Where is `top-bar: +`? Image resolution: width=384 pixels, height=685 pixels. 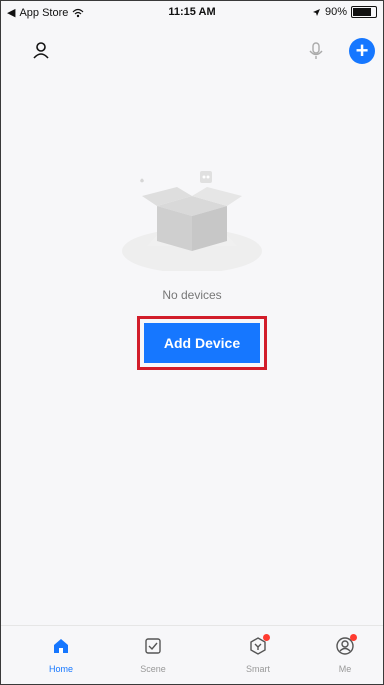
top-bar: + is located at coordinates (192, 51).